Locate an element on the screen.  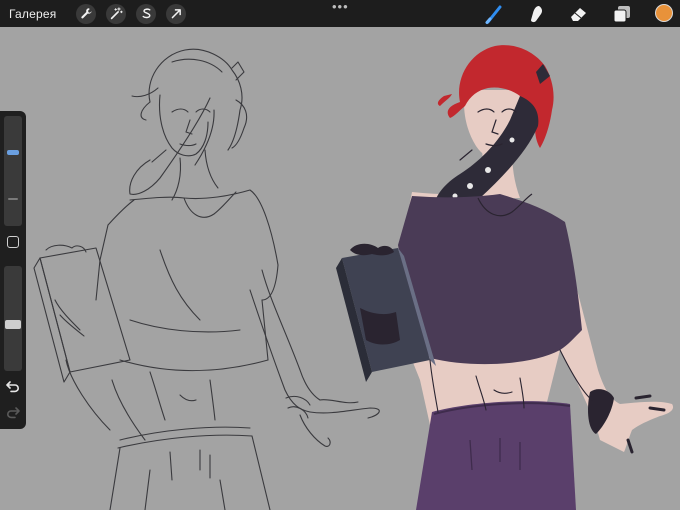
smudge-tool-button is located at coordinates (537, 14).